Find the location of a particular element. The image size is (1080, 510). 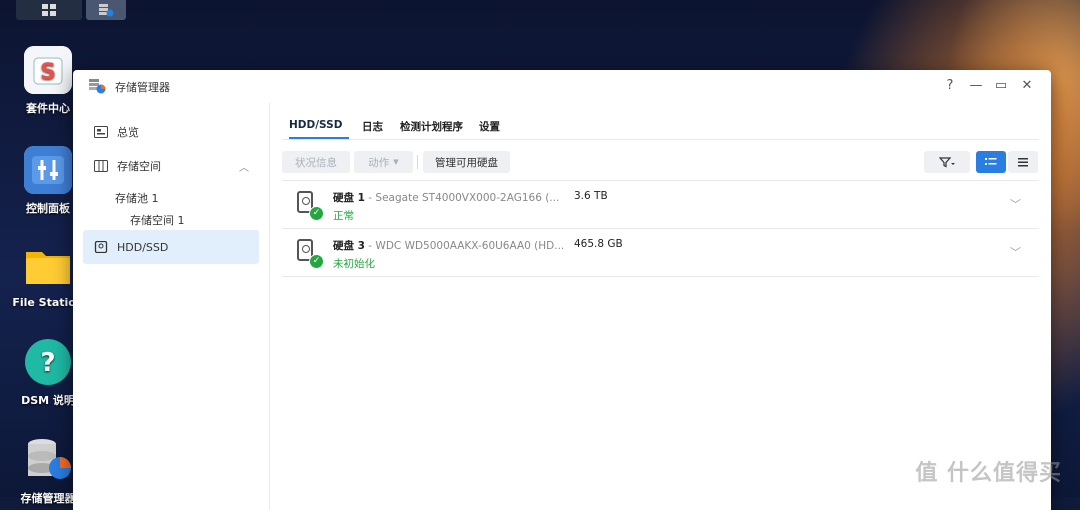

sidebar-item-hdd-ssd: HDD/SSD is located at coordinates (171, 247).